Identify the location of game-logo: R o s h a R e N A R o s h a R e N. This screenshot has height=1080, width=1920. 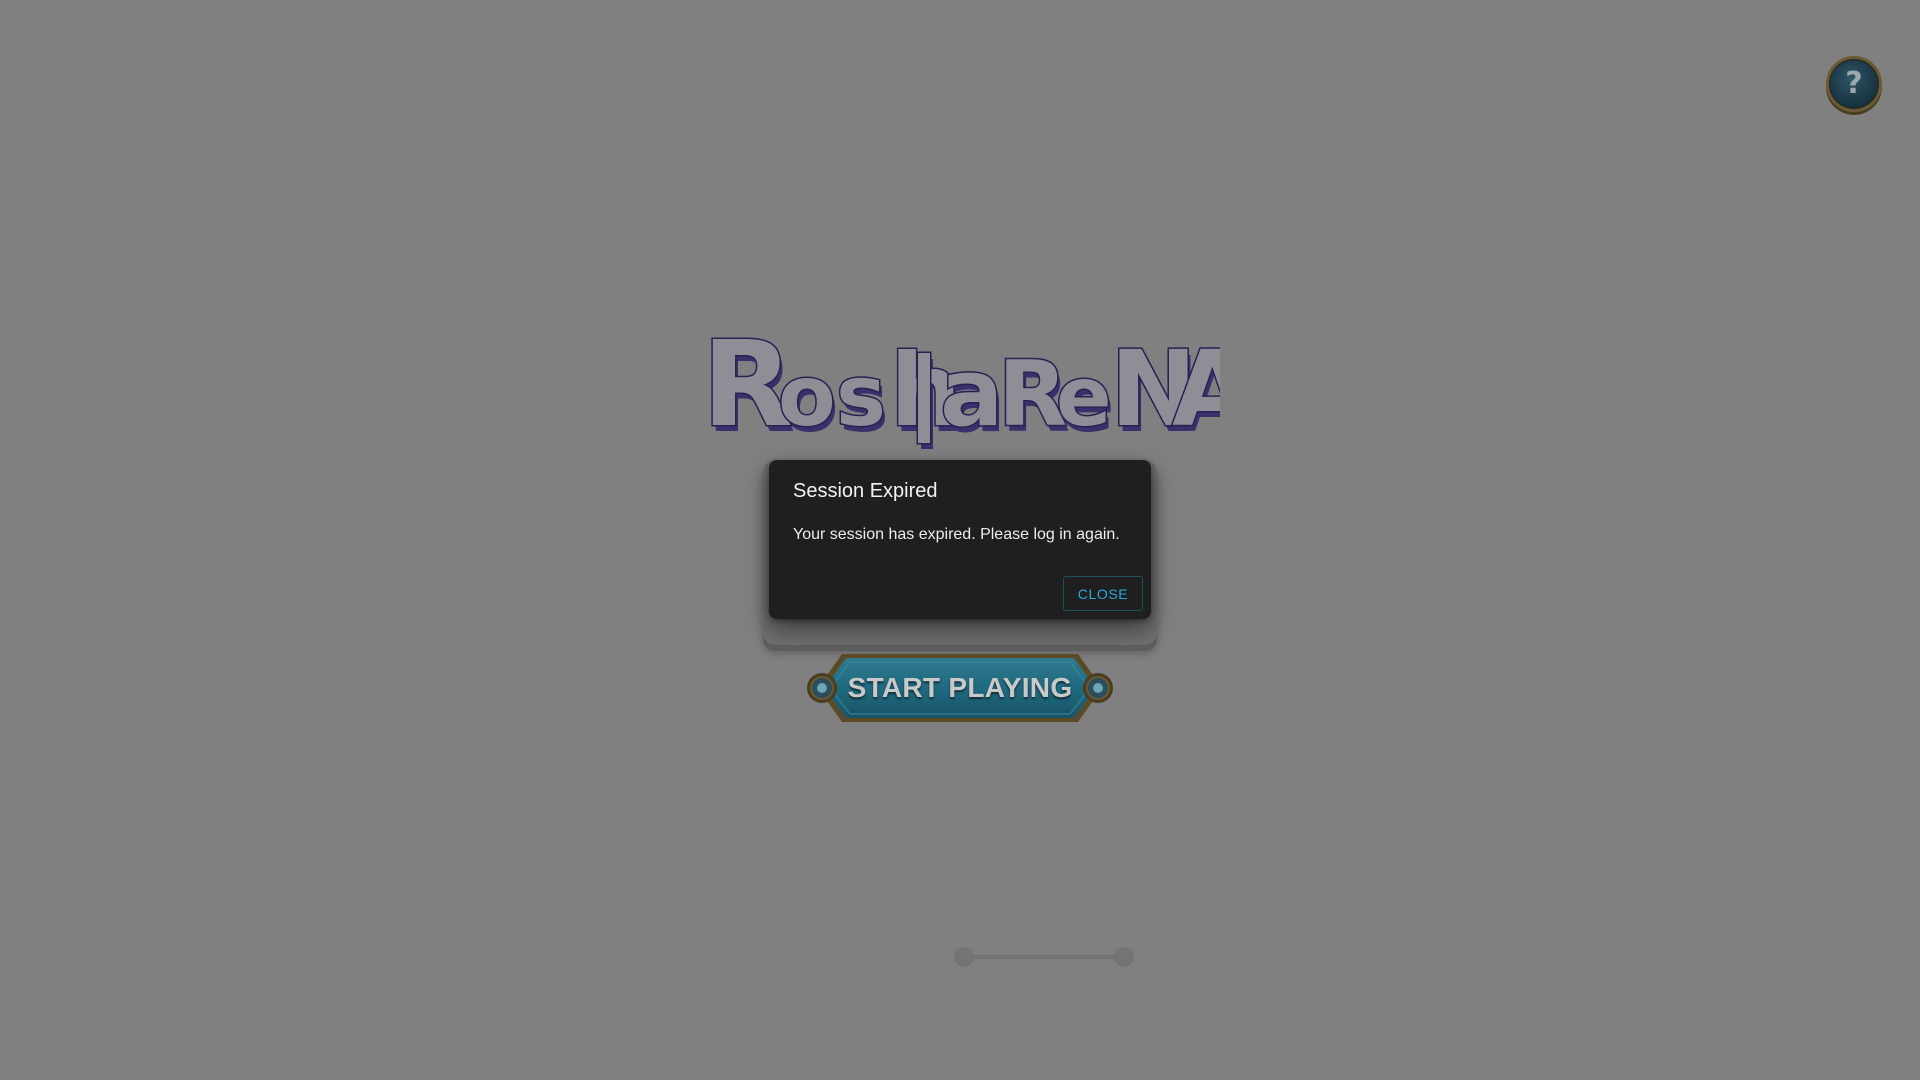
(960, 385).